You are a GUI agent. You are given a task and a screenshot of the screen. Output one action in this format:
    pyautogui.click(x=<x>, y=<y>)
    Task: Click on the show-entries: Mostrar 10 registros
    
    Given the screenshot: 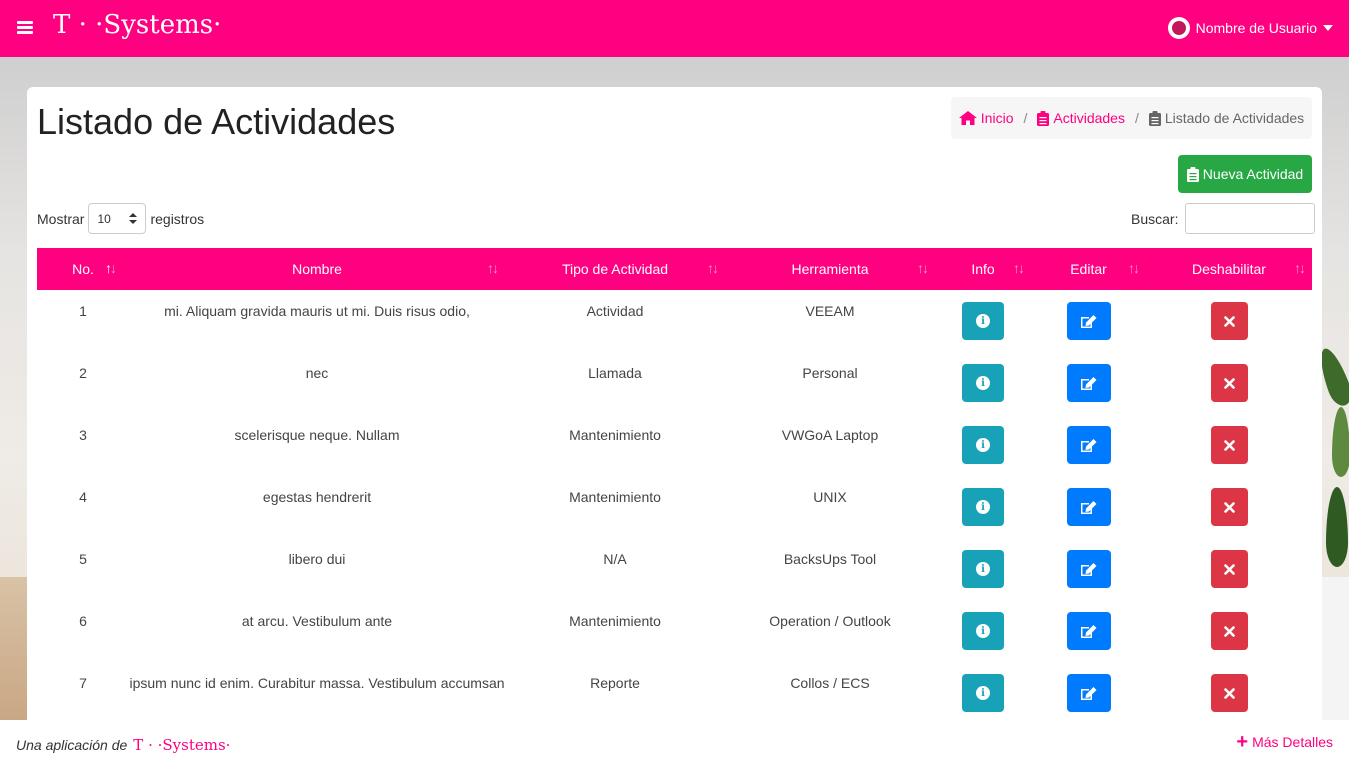 What is the action you would take?
    pyautogui.click(x=120, y=218)
    